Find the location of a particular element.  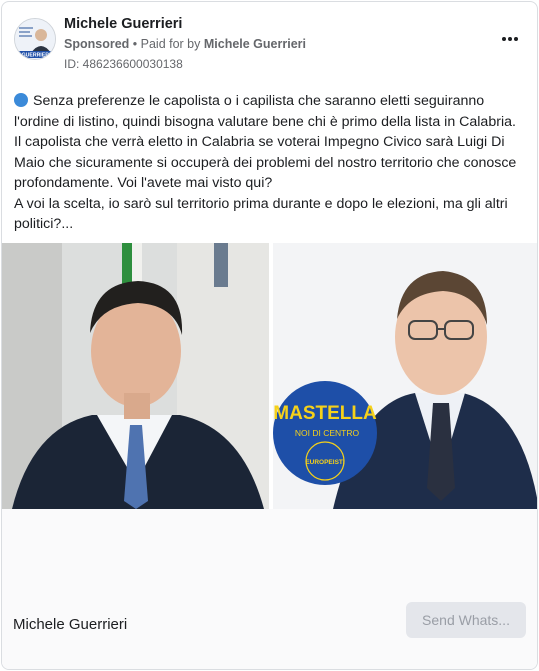

logo-line-3: EUROPEISTI is located at coordinates (325, 462).